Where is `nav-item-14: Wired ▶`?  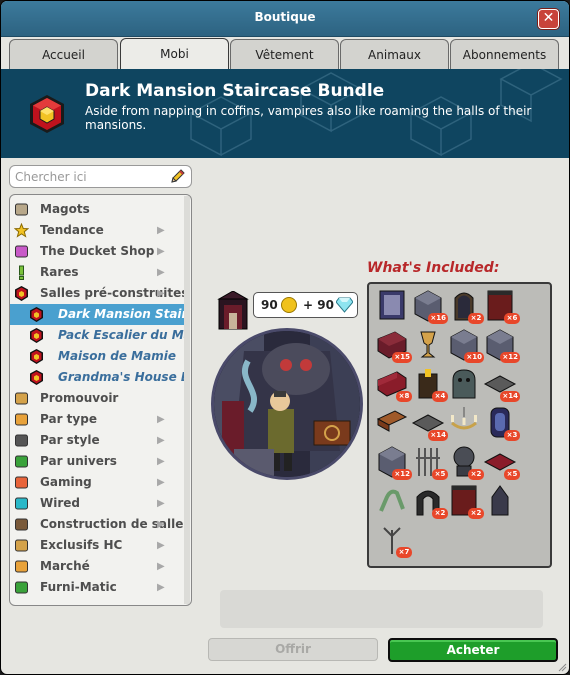
nav-item-14: Wired ▶ is located at coordinates (98, 503).